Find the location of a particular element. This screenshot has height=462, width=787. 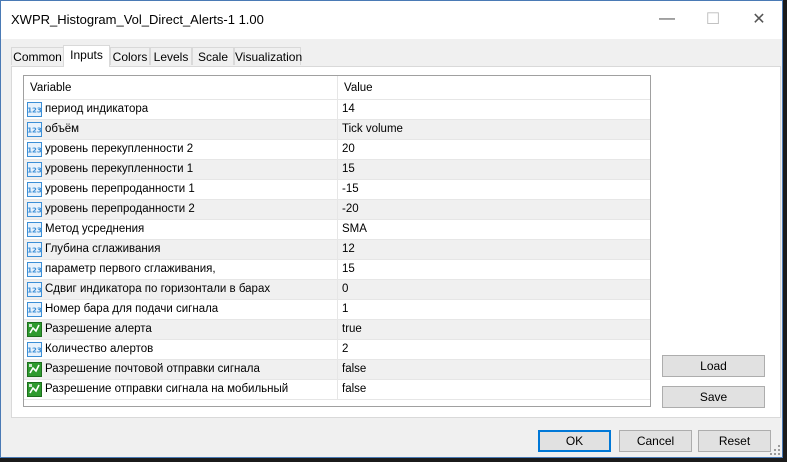

column-header-value: Value is located at coordinates (494, 87).